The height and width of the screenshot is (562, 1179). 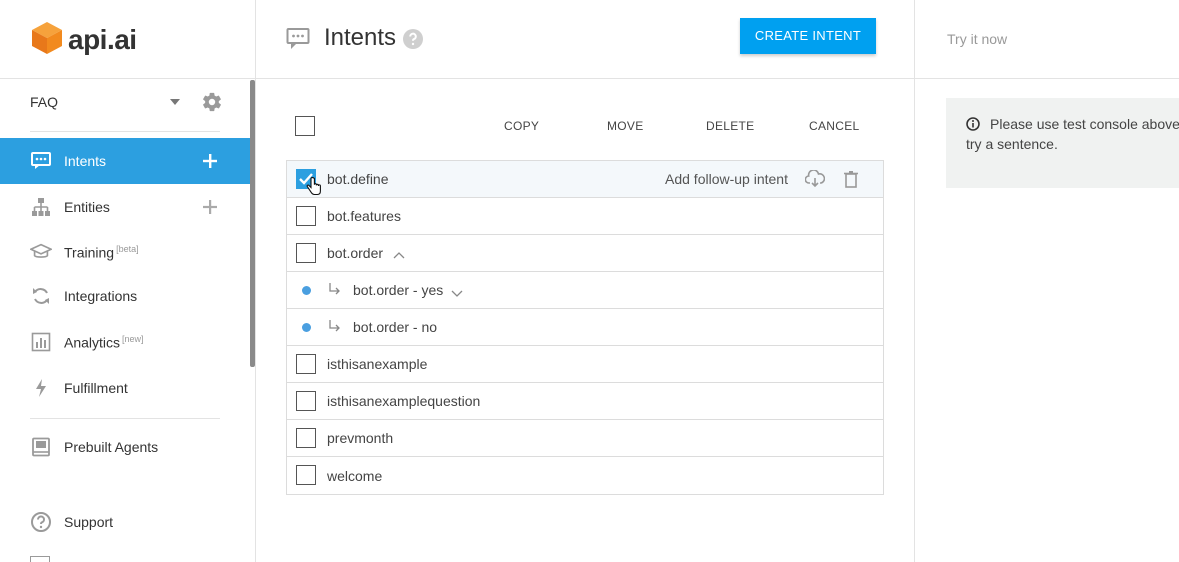 What do you see at coordinates (403, 401) in the screenshot?
I see `intent-name: isthisanexamplequestion` at bounding box center [403, 401].